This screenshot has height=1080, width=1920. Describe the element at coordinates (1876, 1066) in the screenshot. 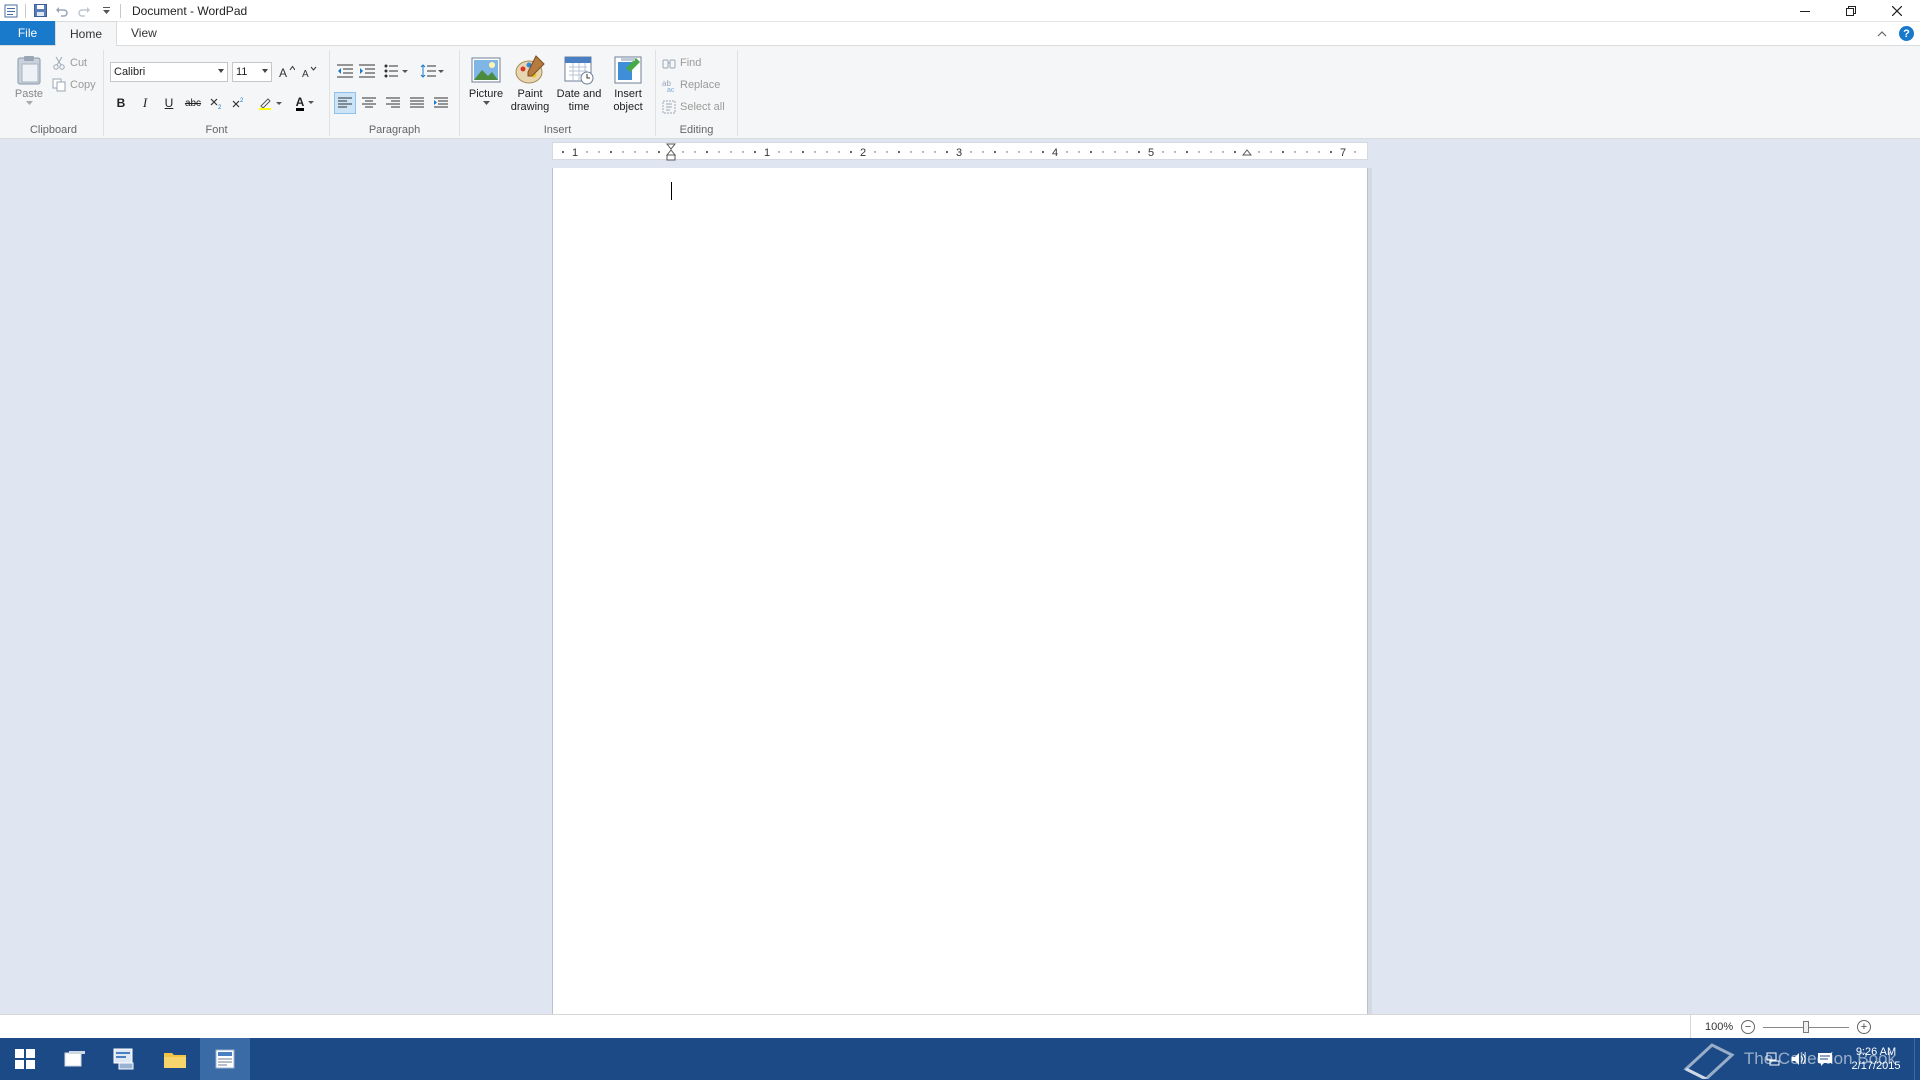

I see `clock-date: 2/17/2015` at that location.